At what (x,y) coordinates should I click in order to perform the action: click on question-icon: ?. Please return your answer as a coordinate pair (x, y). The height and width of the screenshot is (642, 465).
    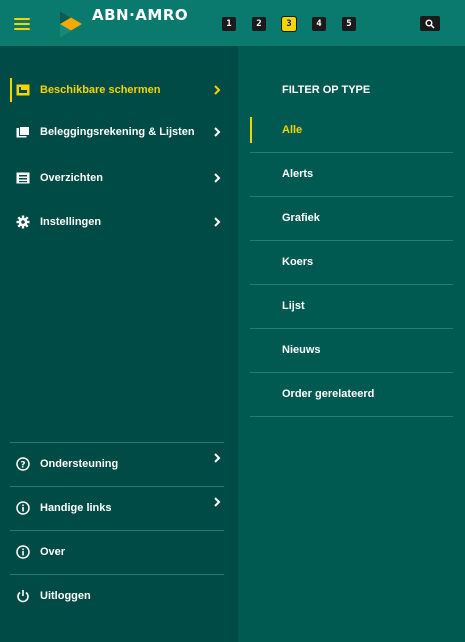
    Looking at the image, I should click on (26, 464).